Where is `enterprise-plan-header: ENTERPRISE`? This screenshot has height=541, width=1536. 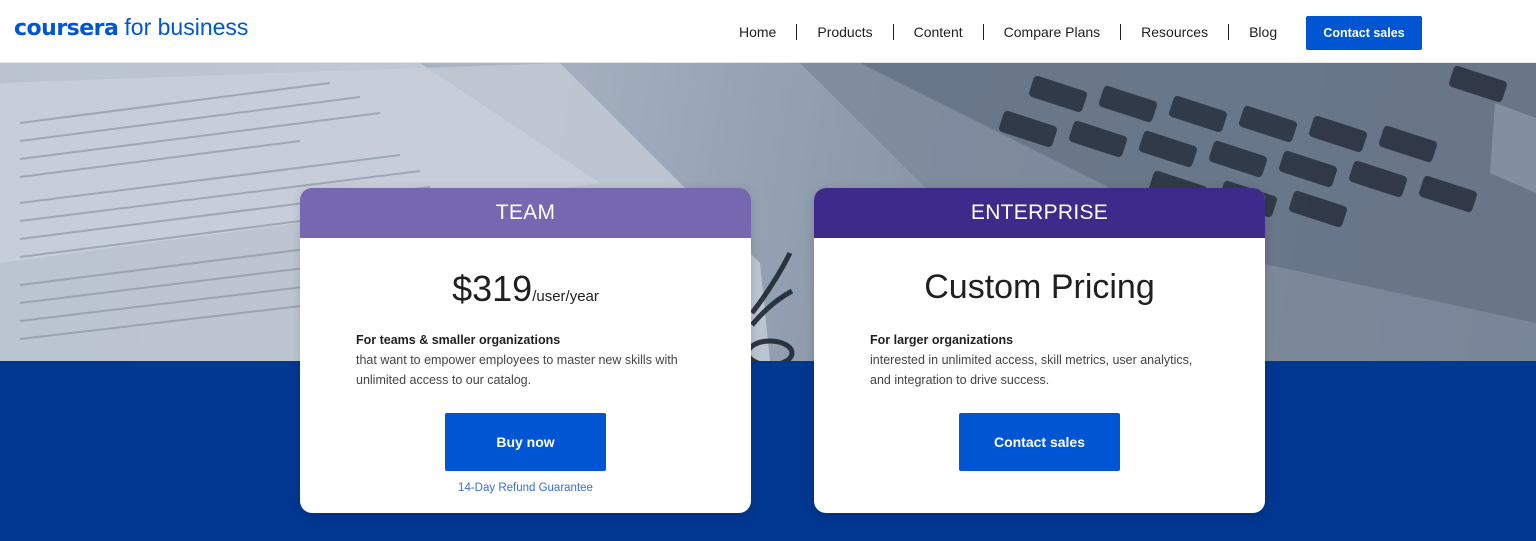
enterprise-plan-header: ENTERPRISE is located at coordinates (1039, 213).